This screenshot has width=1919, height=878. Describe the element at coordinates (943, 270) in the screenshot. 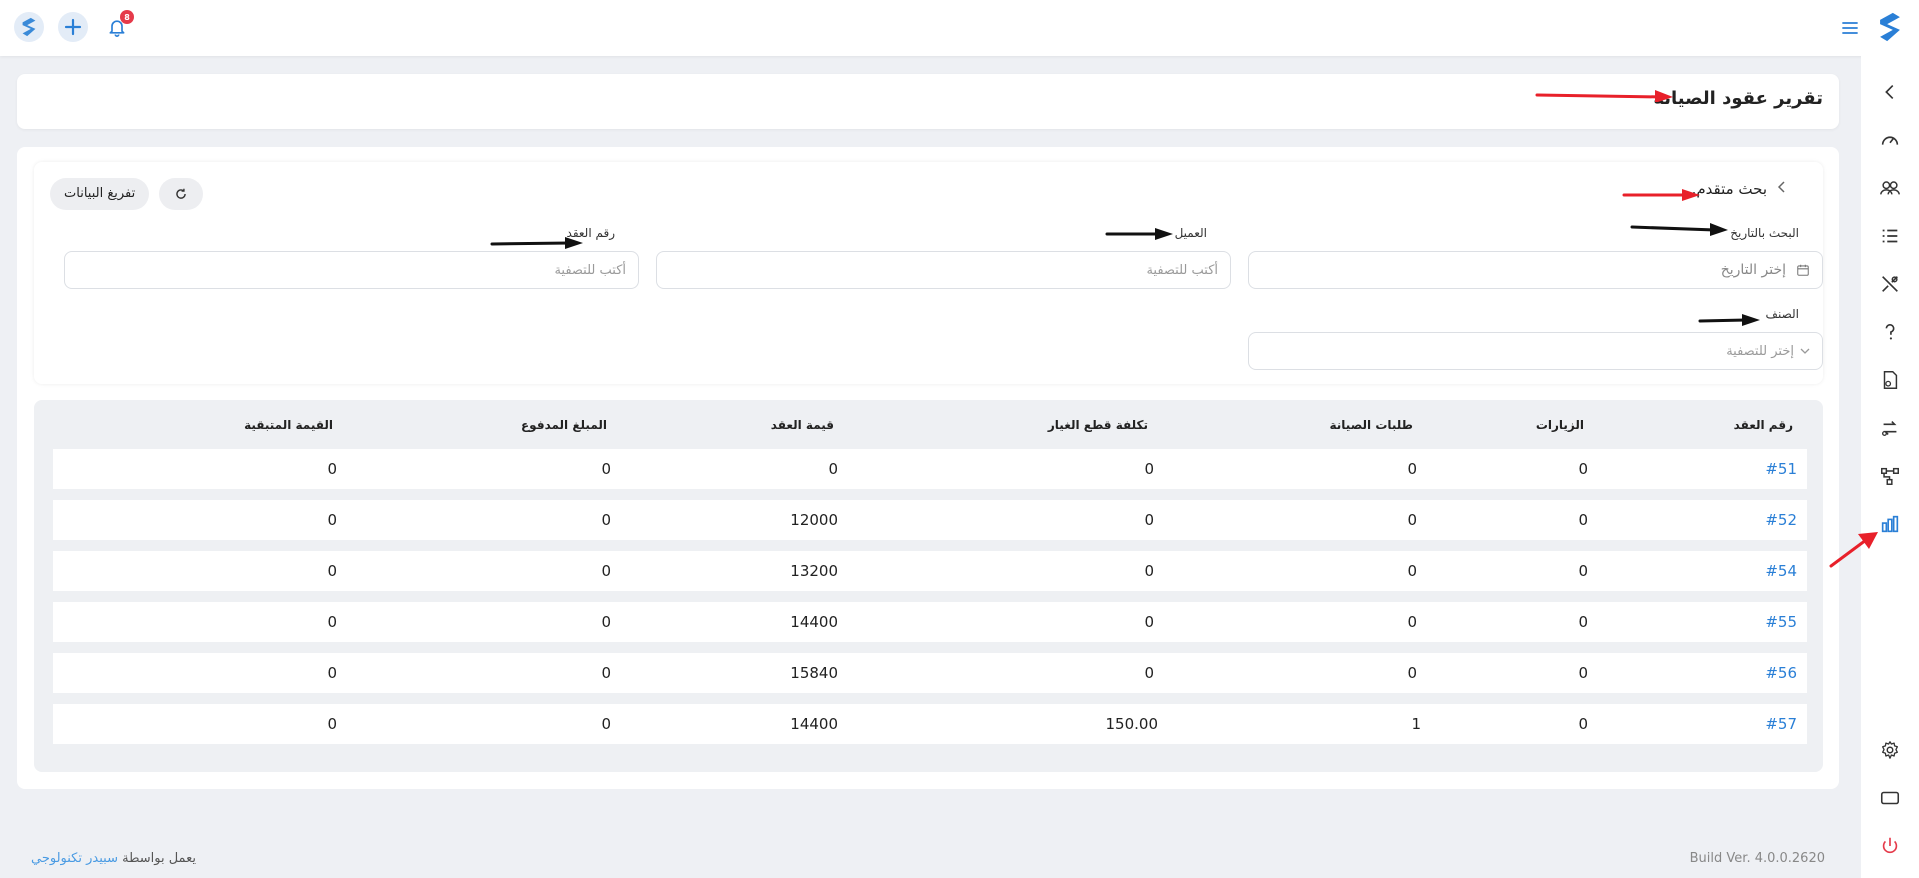

I see `client-filter-input: أكتب للتصفية` at that location.